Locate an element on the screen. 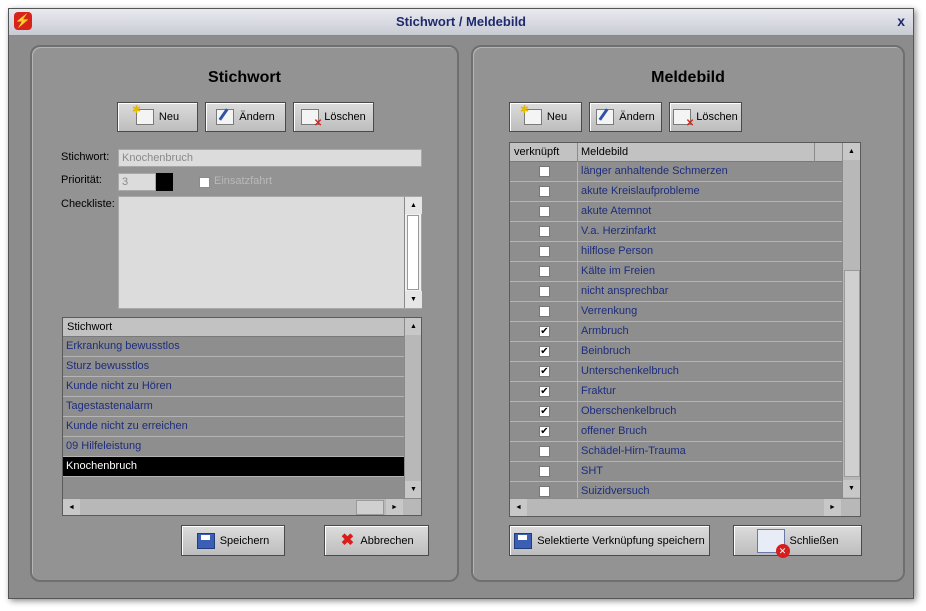 This screenshot has height=611, width=926. meldebild-column-header: Meldebild is located at coordinates (604, 152).